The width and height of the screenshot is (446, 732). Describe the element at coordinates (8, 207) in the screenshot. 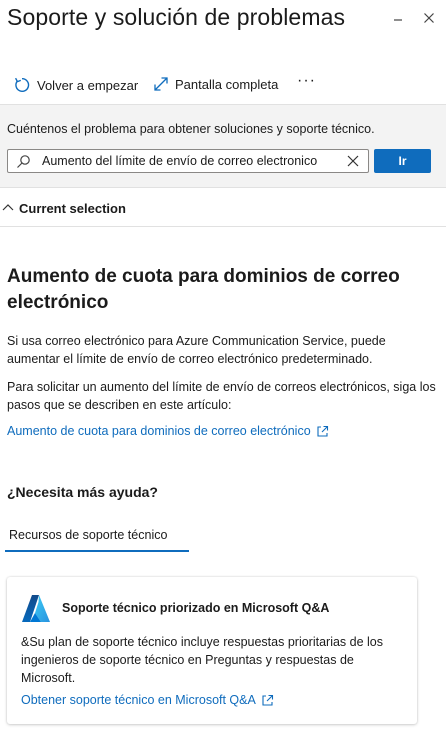

I see `chevron-up-icon` at that location.